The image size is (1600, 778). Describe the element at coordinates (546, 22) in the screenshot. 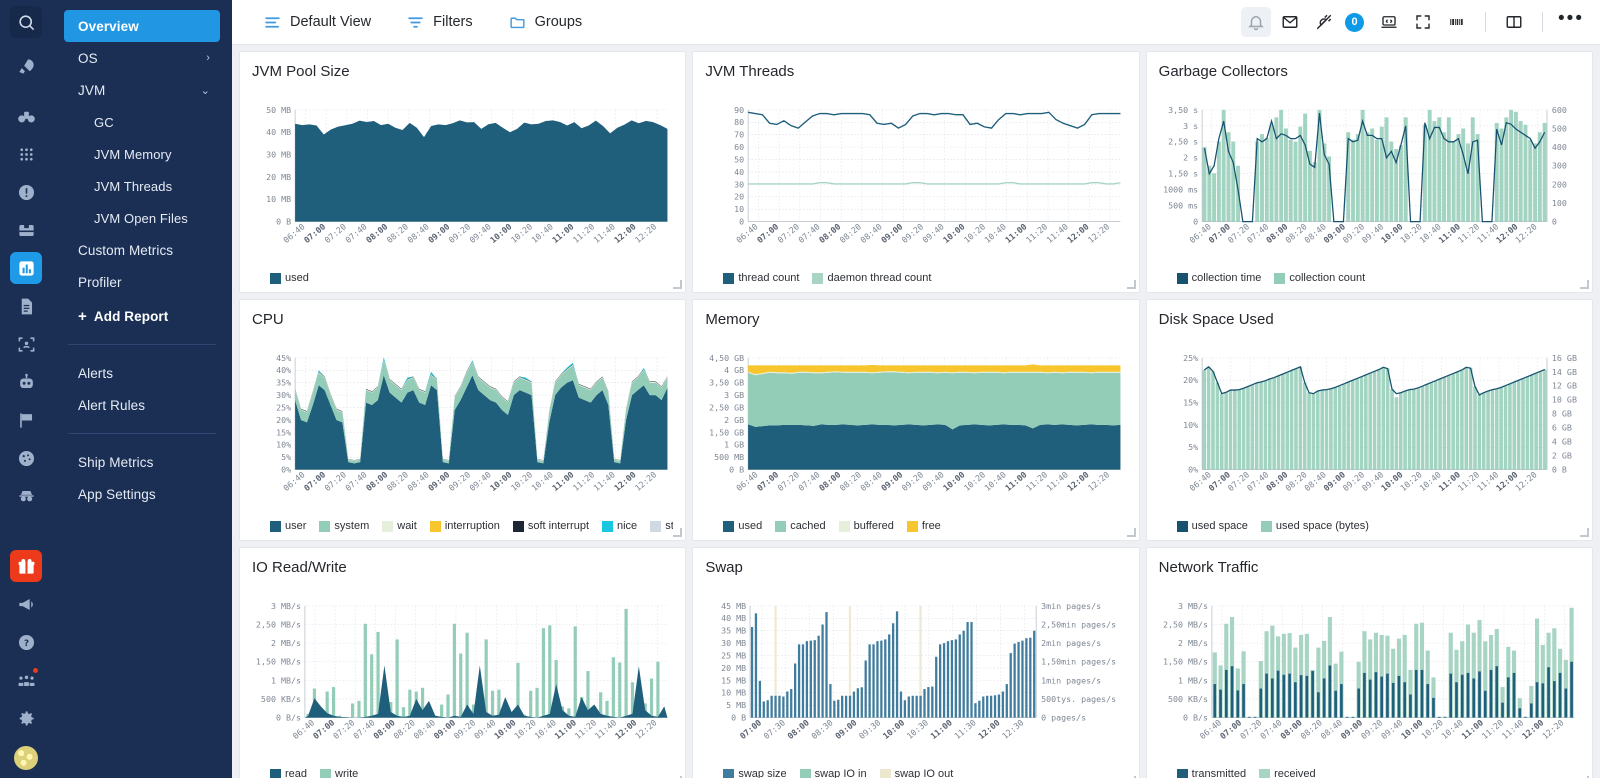

I see `groups-button: Groups` at that location.